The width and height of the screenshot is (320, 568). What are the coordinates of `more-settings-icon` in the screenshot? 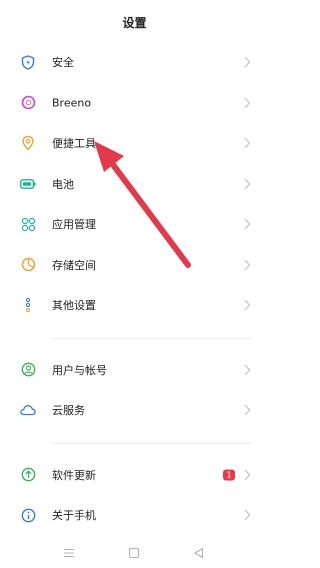 It's located at (28, 305).